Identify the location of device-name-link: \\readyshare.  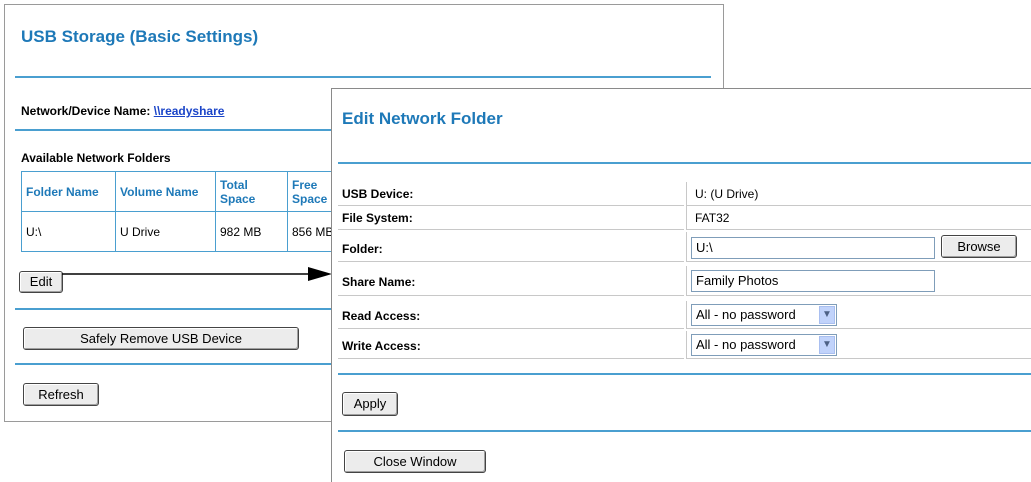
(189, 111).